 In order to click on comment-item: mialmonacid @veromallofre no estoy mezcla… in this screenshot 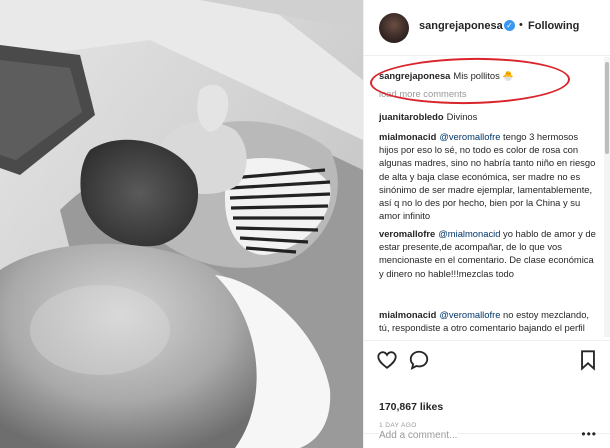, I will do `click(488, 322)`.